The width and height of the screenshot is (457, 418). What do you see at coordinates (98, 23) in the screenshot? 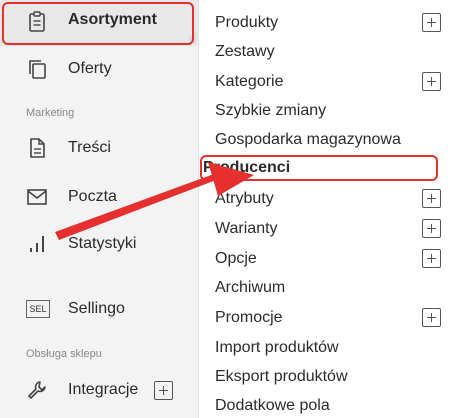
I see `annotation-box-asortyment` at bounding box center [98, 23].